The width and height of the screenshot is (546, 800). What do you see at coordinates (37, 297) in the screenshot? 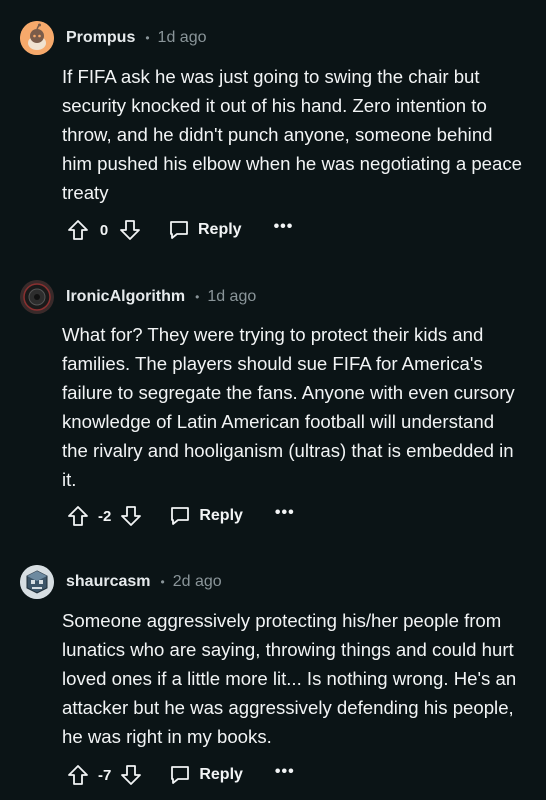
I see `dark-ring-avatar-icon` at bounding box center [37, 297].